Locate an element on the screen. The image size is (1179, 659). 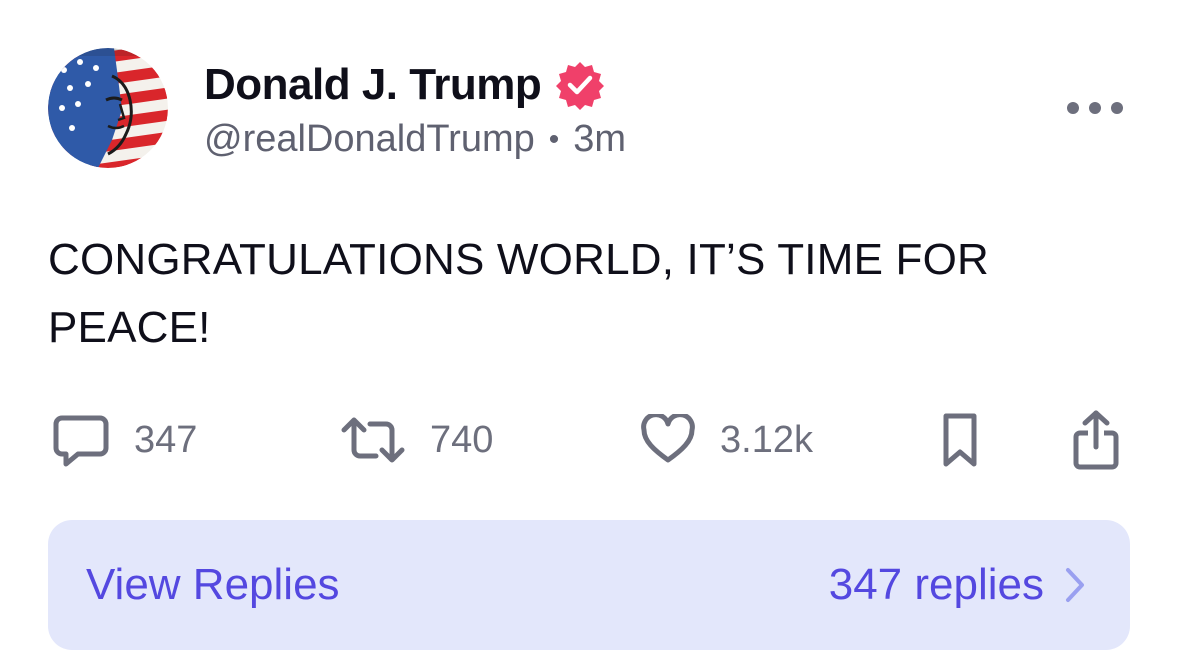
repost-button: 740 is located at coordinates (416, 440).